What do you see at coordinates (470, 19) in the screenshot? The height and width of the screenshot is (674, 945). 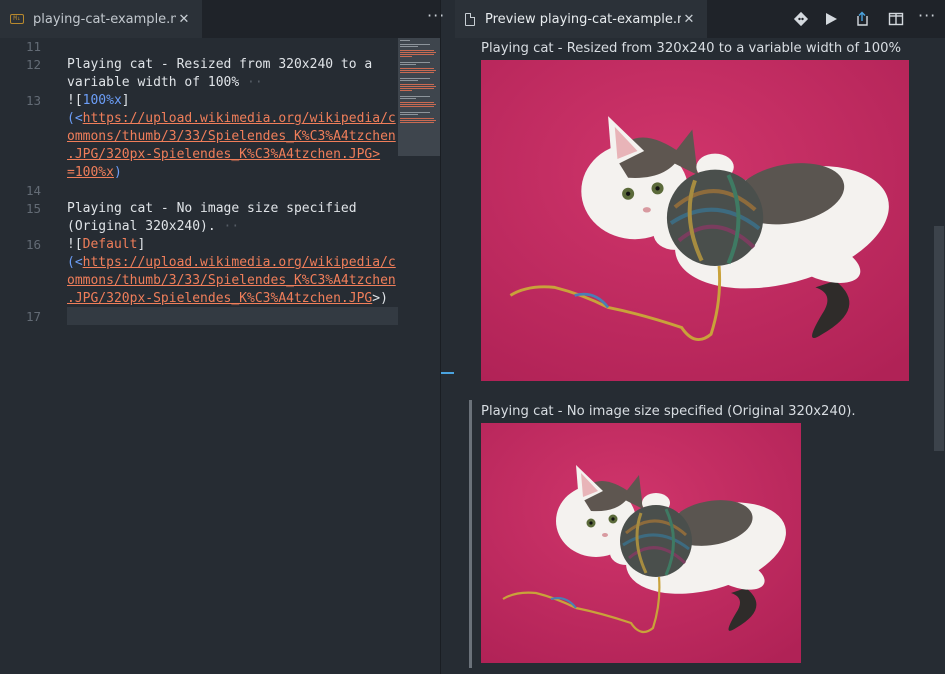 I see `preview-file-icon` at bounding box center [470, 19].